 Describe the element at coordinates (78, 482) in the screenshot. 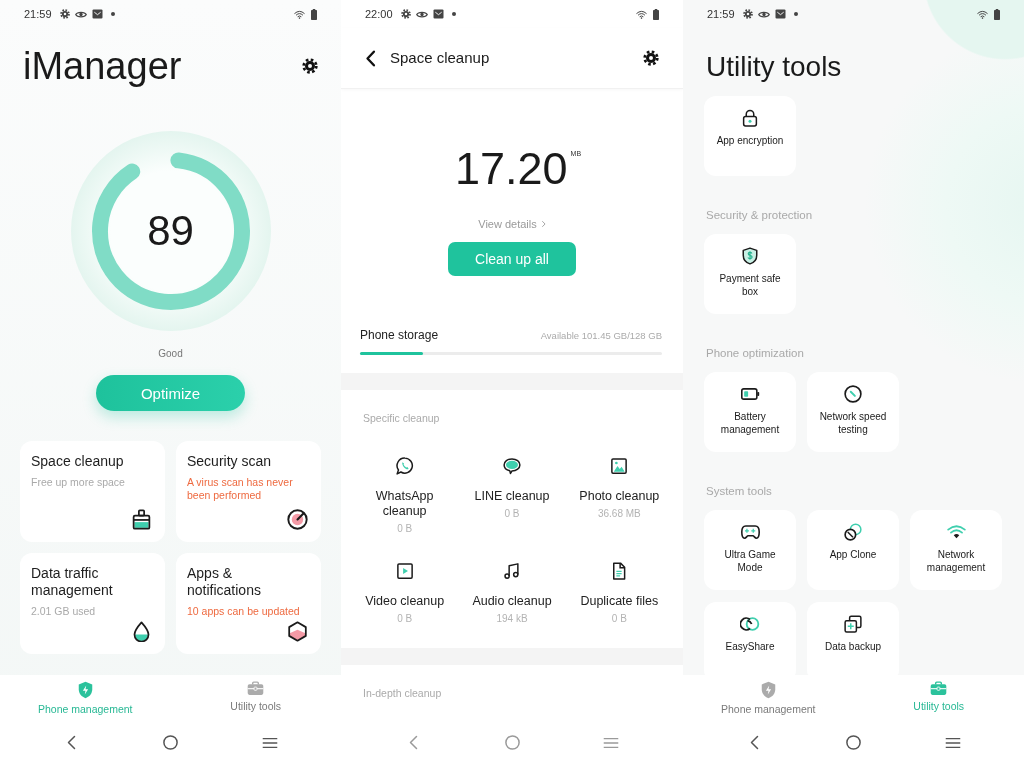

I see `card-subtitle: Free up more space` at that location.